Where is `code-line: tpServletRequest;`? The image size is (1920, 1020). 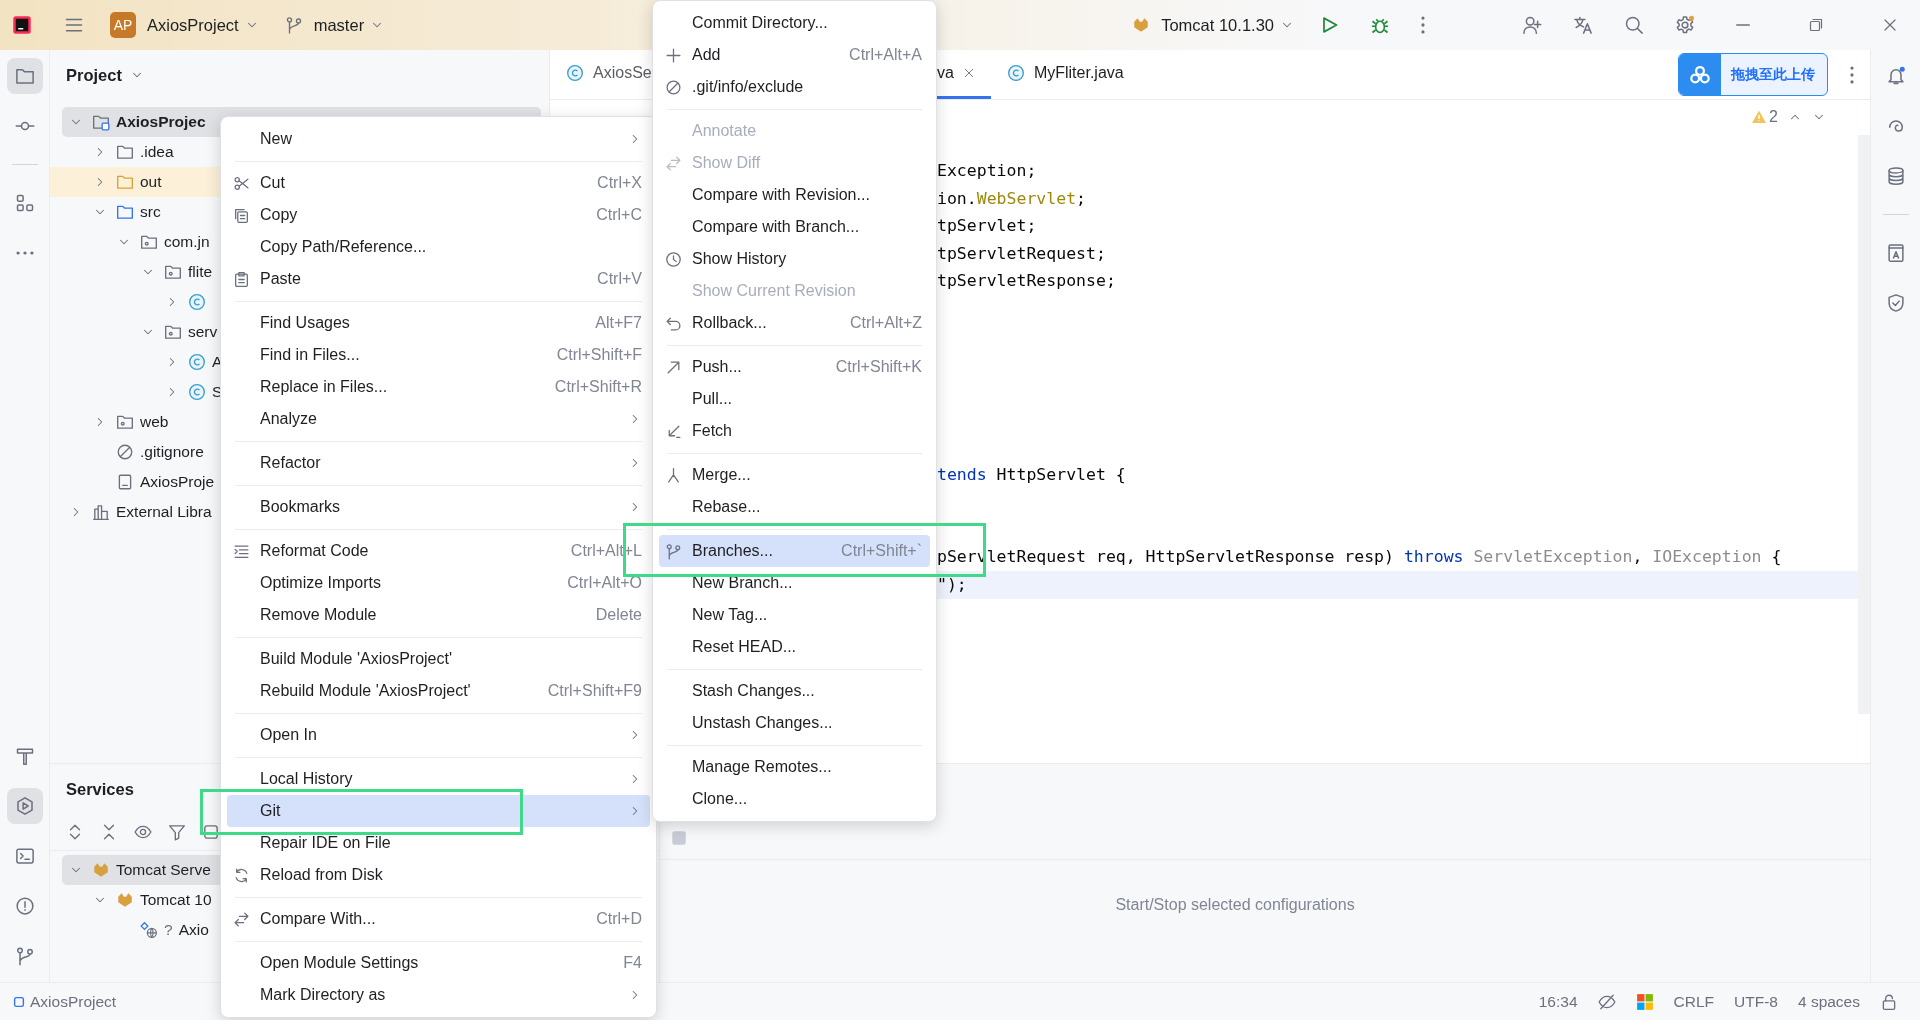 code-line: tpServletRequest; is located at coordinates (1022, 253).